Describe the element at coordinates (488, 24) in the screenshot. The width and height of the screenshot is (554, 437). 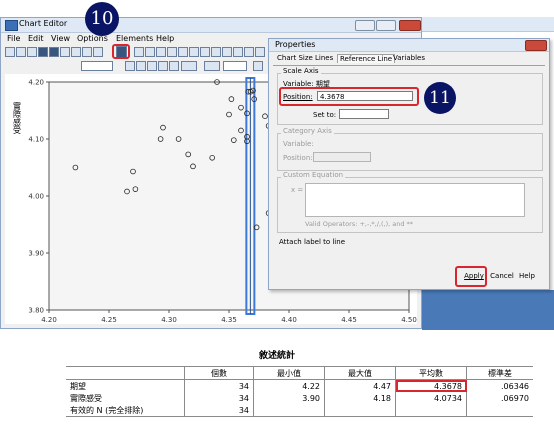
I see `background-window-titlebar` at that location.